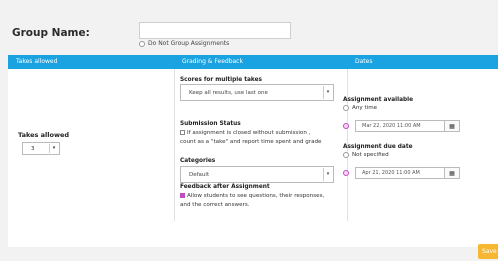 The width and height of the screenshot is (498, 261). I want to click on table-header: Takes allowed Grading & Feedback Dates, so click(253, 62).